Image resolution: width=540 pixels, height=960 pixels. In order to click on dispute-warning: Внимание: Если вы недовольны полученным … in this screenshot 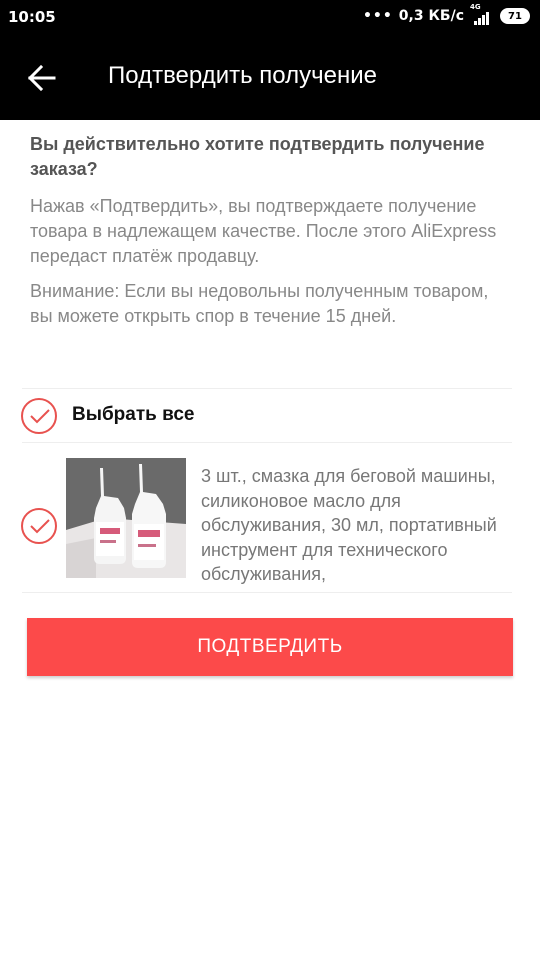, I will do `click(259, 303)`.